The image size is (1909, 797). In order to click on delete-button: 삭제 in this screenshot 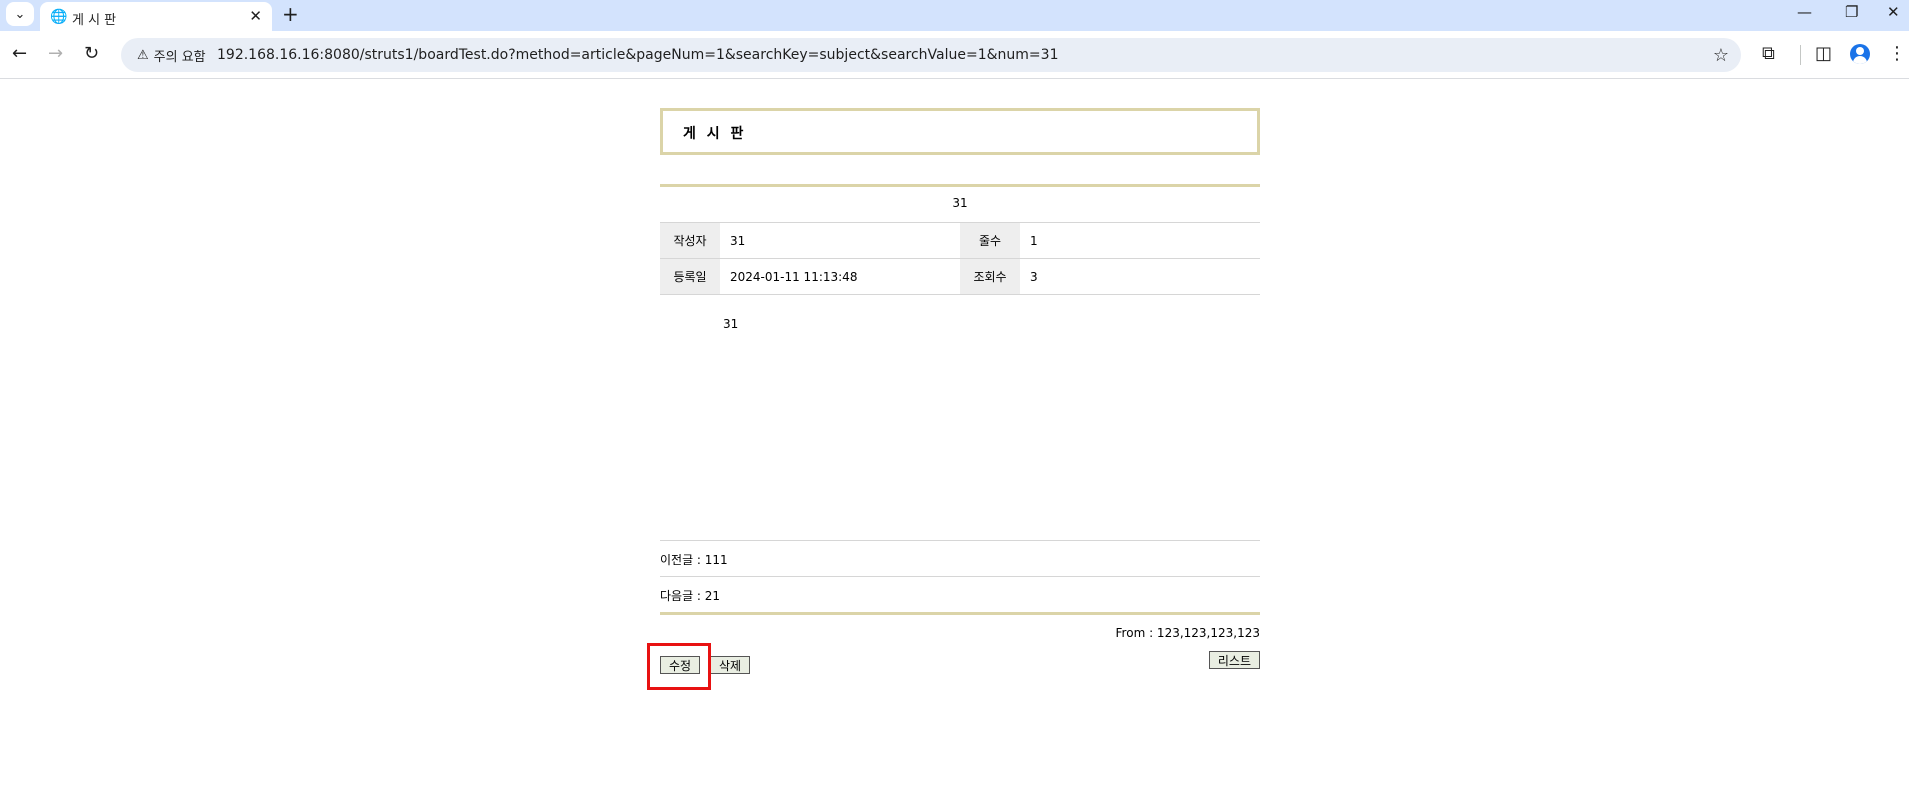, I will do `click(730, 665)`.